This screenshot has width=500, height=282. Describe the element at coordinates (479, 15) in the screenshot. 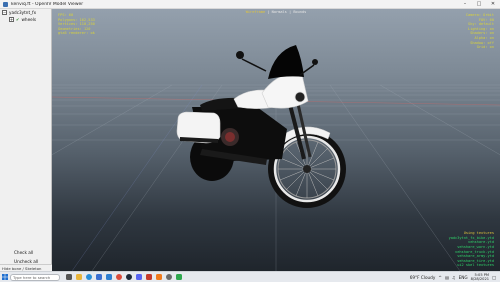

I see `settings-line: Camera: Orbit` at that location.